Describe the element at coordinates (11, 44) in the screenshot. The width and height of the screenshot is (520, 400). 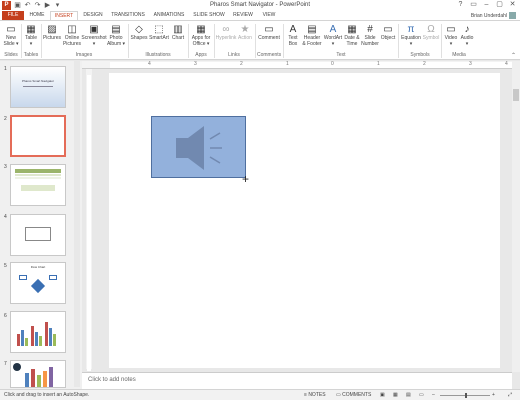
I see `new-slide-label-2: Slide ▾` at that location.